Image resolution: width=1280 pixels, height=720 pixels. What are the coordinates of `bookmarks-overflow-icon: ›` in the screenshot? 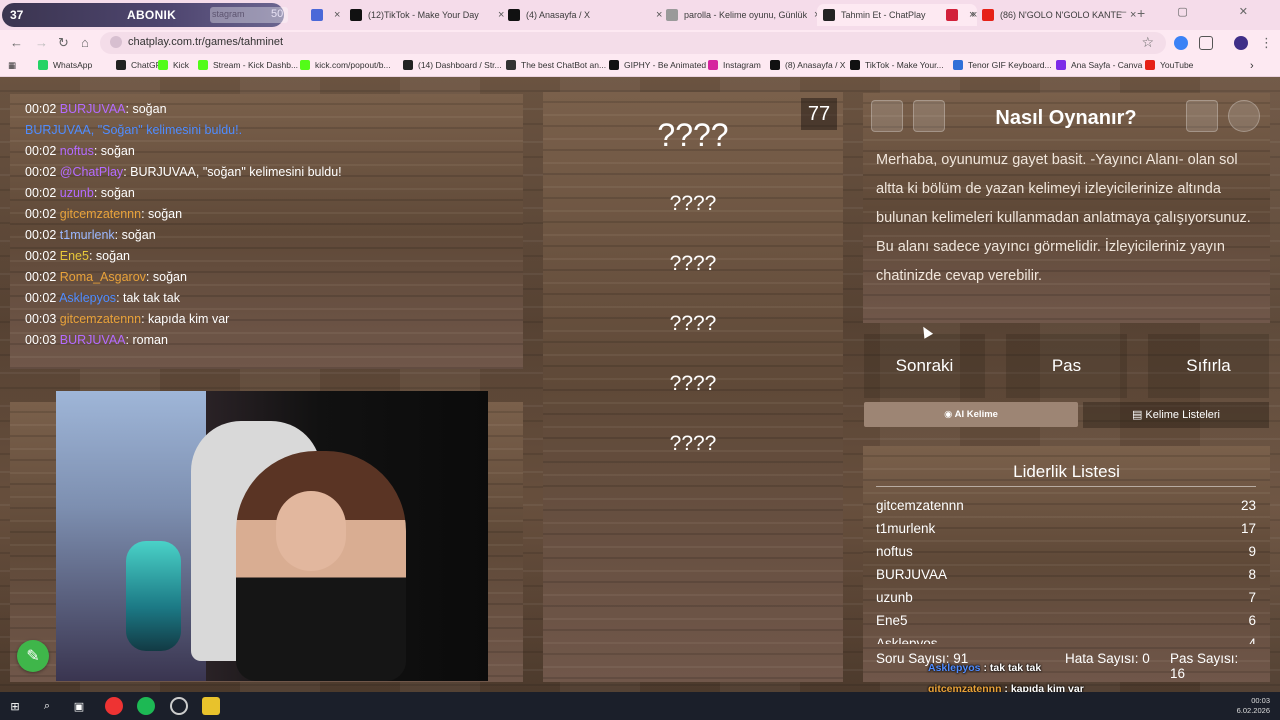 It's located at (1252, 66).